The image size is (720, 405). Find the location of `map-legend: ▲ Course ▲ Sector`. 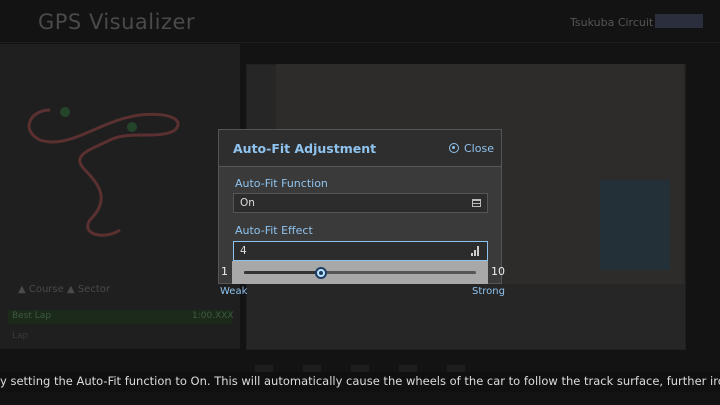

map-legend: ▲ Course ▲ Sector is located at coordinates (64, 289).